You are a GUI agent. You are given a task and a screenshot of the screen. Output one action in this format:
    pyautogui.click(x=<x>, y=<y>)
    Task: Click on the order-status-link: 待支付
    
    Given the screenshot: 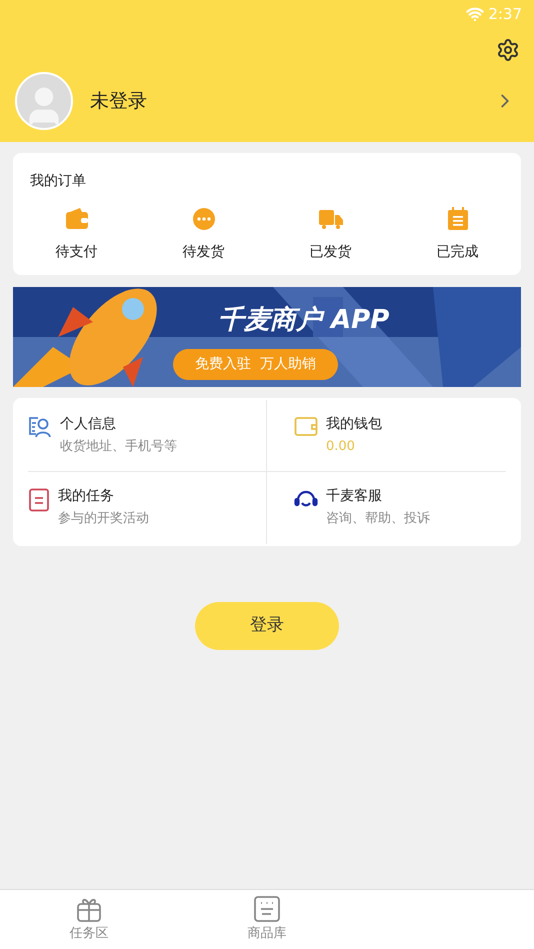 What is the action you would take?
    pyautogui.click(x=77, y=252)
    